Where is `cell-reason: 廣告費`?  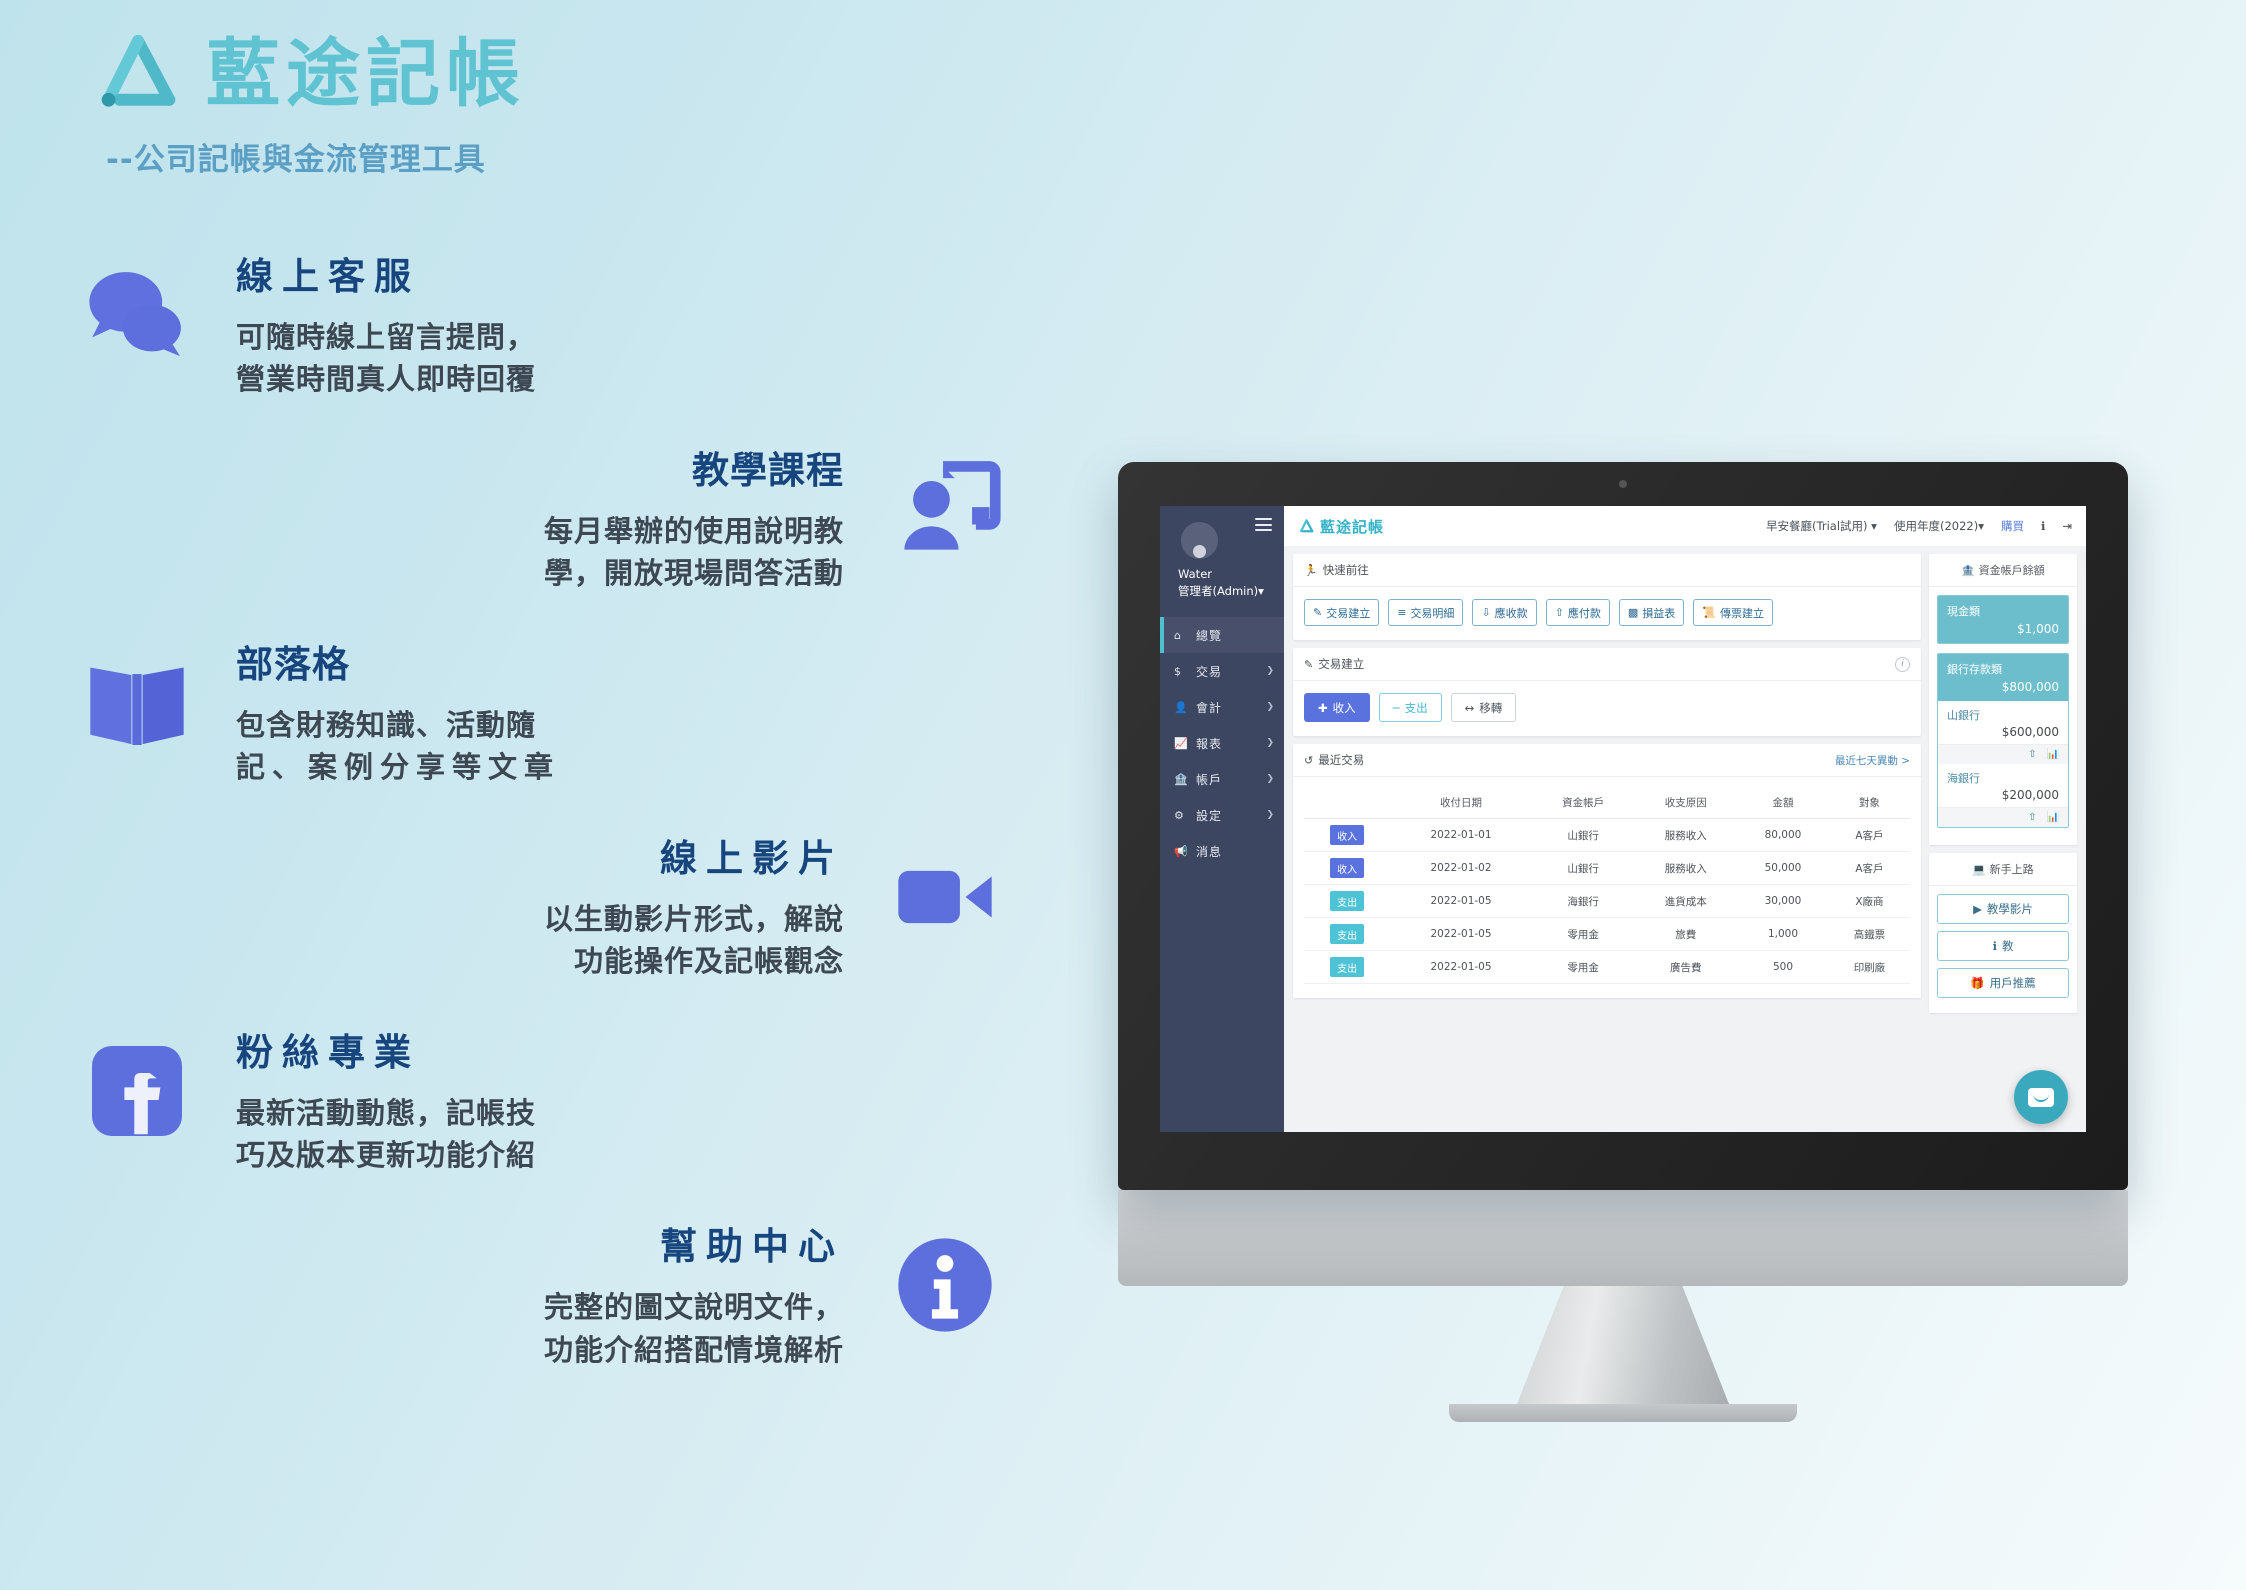 cell-reason: 廣告費 is located at coordinates (1686, 967).